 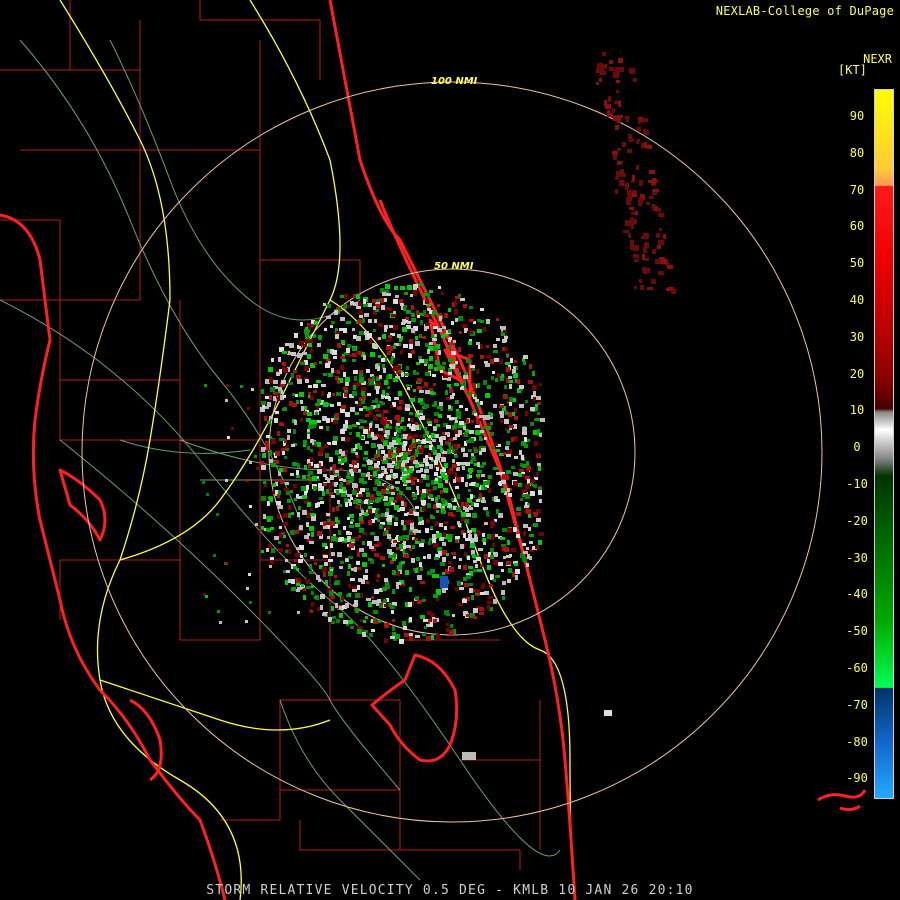 What do you see at coordinates (857, 373) in the screenshot?
I see `scale-tick-label: 20` at bounding box center [857, 373].